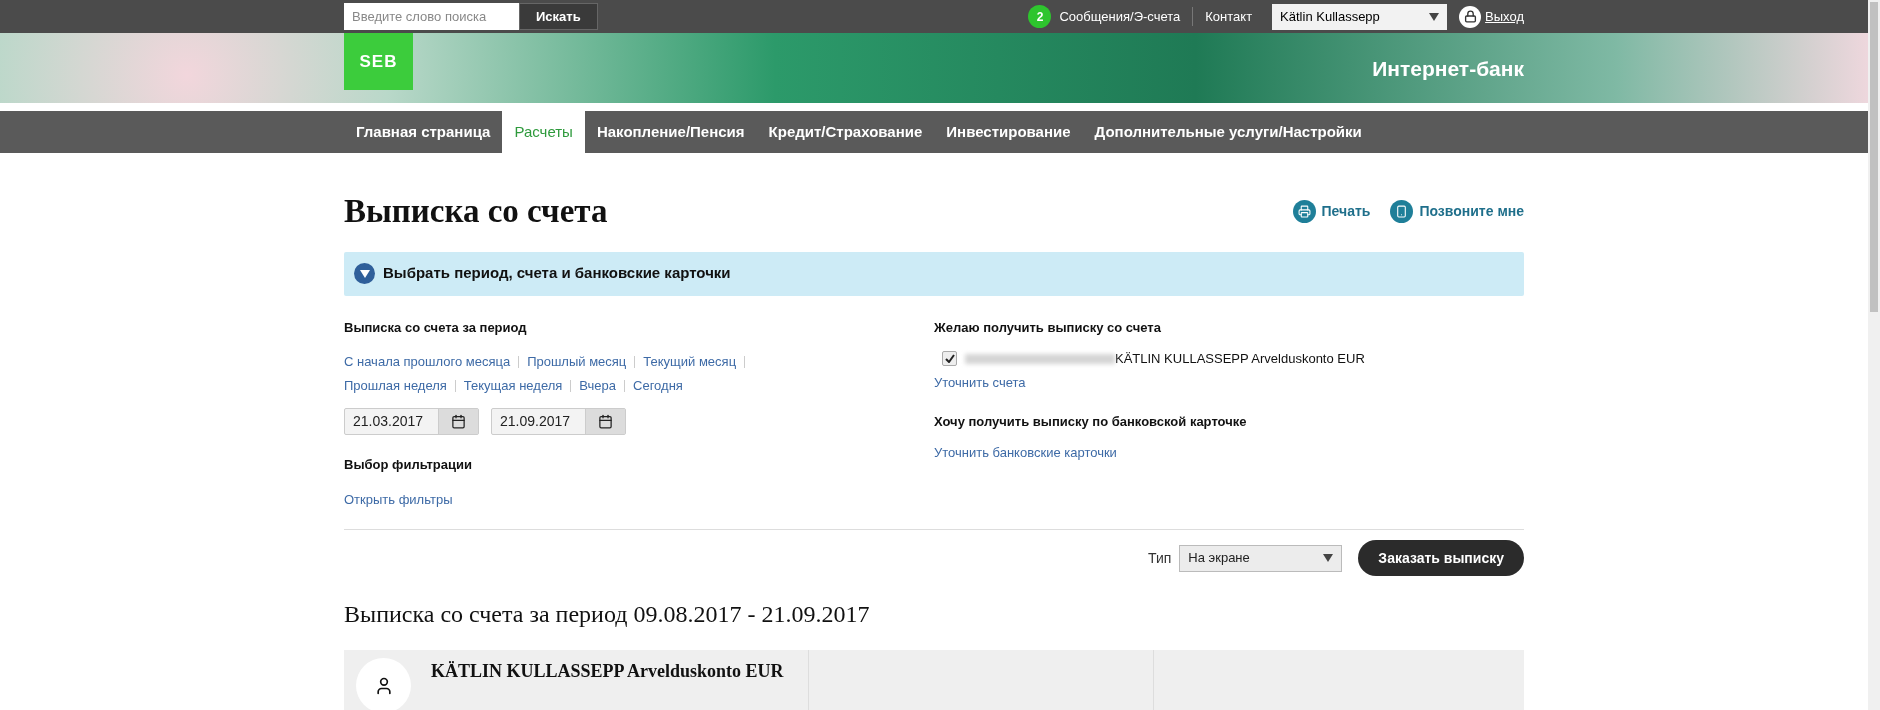 The height and width of the screenshot is (710, 1880). Describe the element at coordinates (1160, 558) in the screenshot. I see `type-label: Тип` at that location.